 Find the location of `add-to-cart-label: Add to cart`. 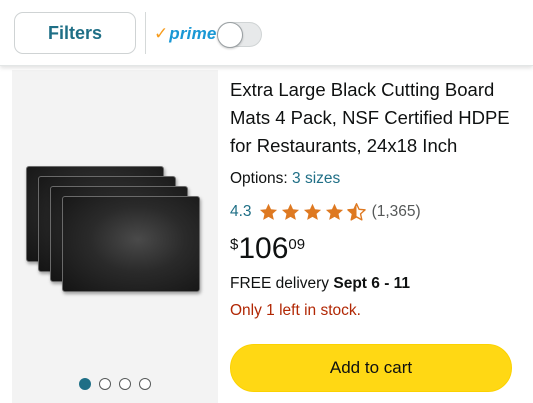

add-to-cart-label: Add to cart is located at coordinates (371, 367).